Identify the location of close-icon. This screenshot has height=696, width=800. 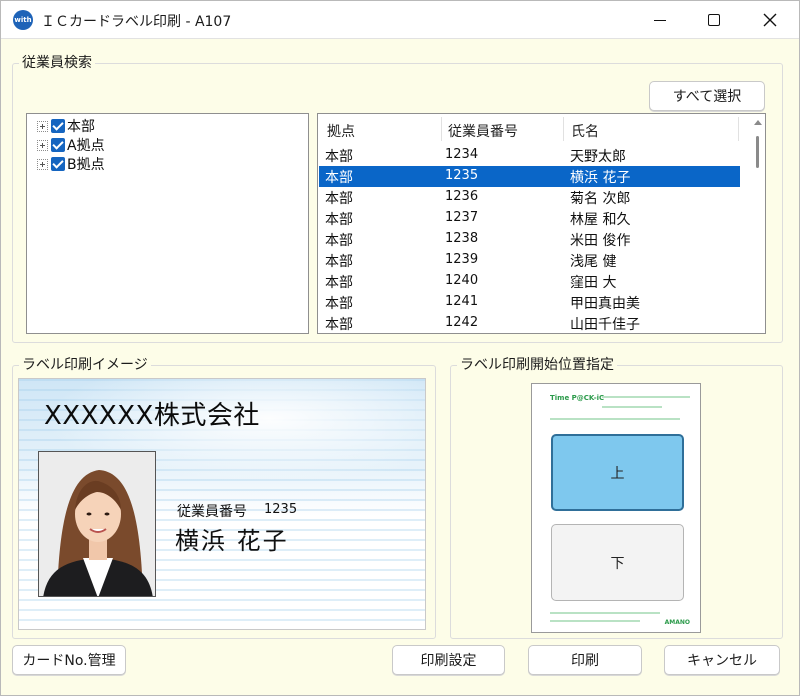
(770, 20).